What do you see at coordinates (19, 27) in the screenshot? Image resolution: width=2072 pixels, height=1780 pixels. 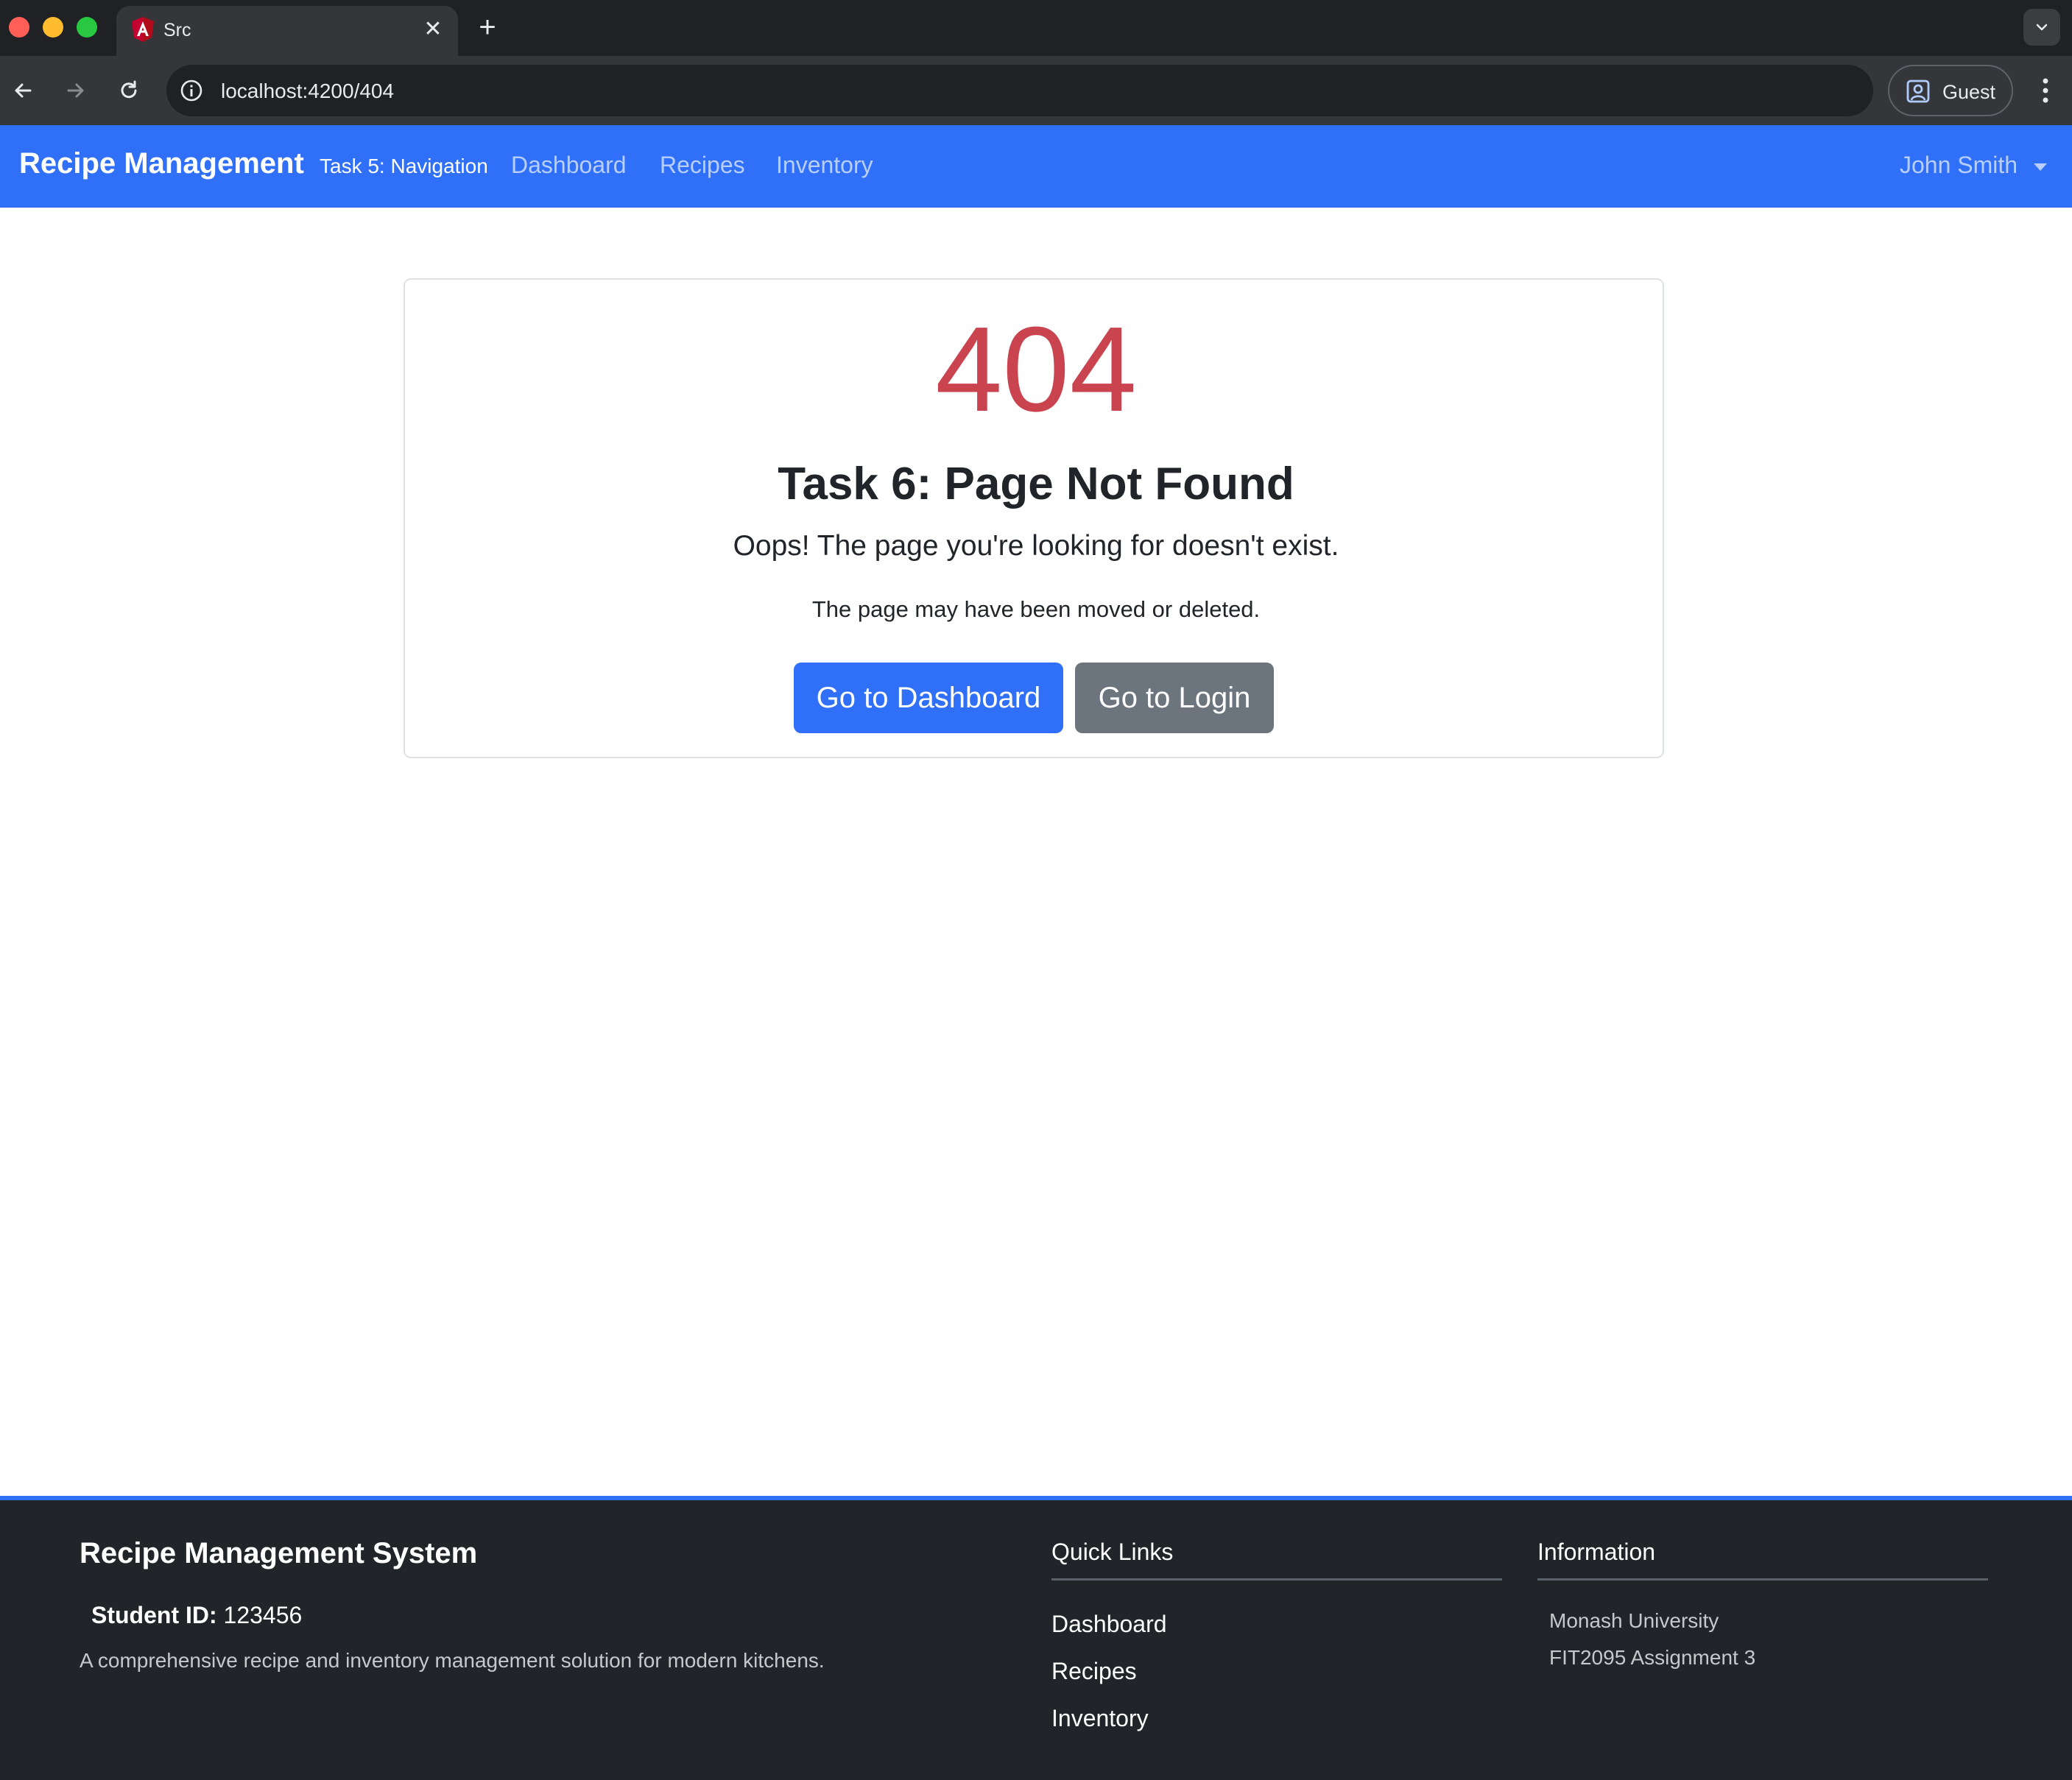 I see `close-window-button` at bounding box center [19, 27].